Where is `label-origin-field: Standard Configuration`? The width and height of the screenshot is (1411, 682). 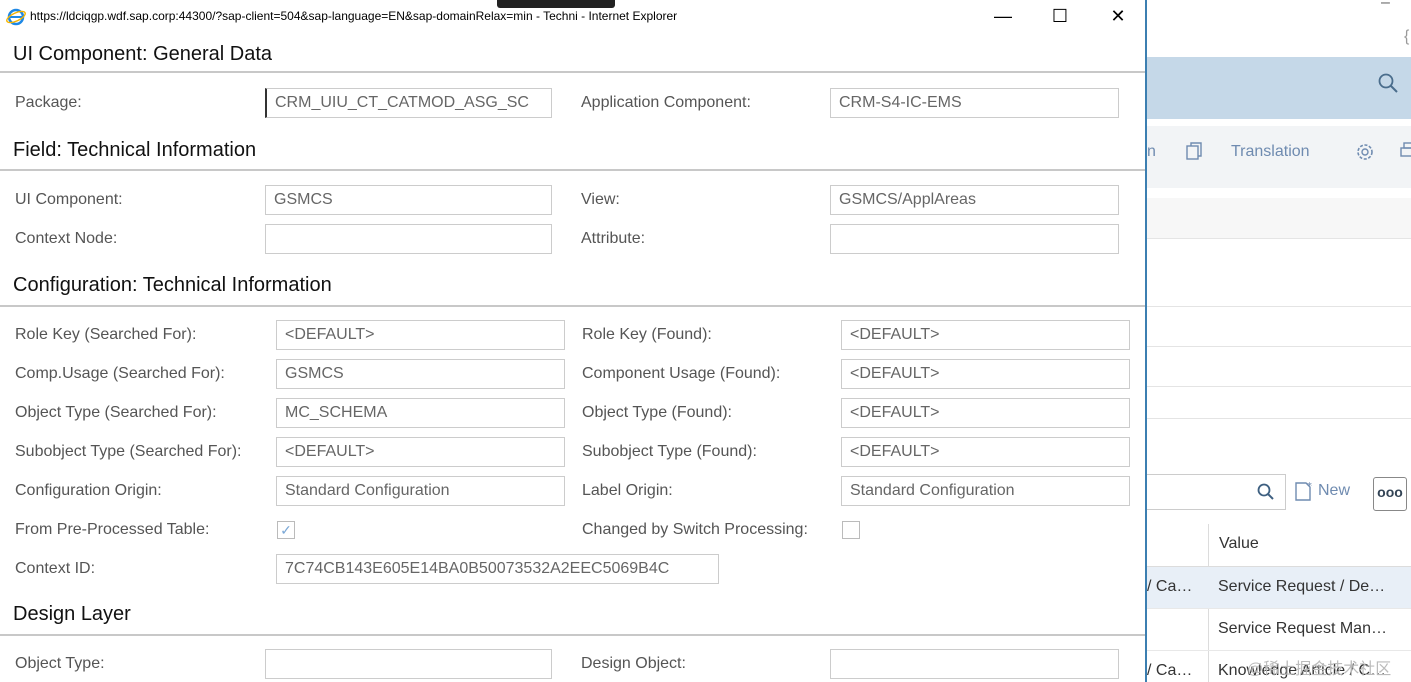
label-origin-field: Standard Configuration is located at coordinates (985, 491).